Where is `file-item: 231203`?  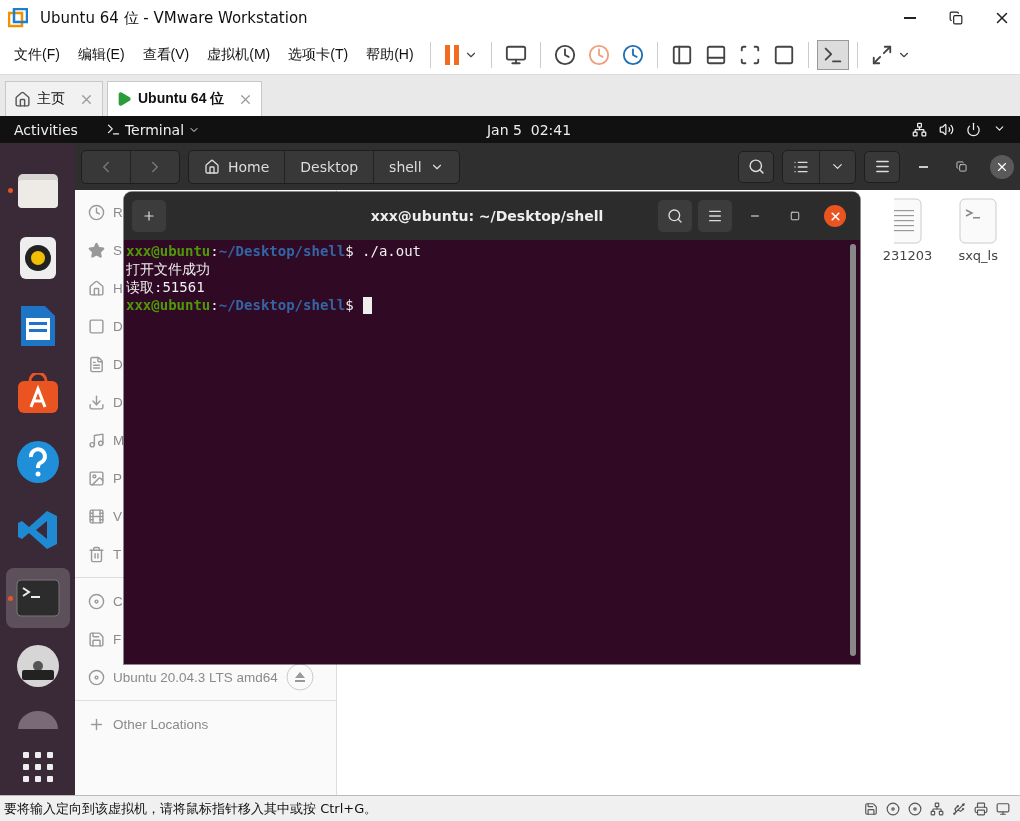 file-item: 231203 is located at coordinates (907, 230).